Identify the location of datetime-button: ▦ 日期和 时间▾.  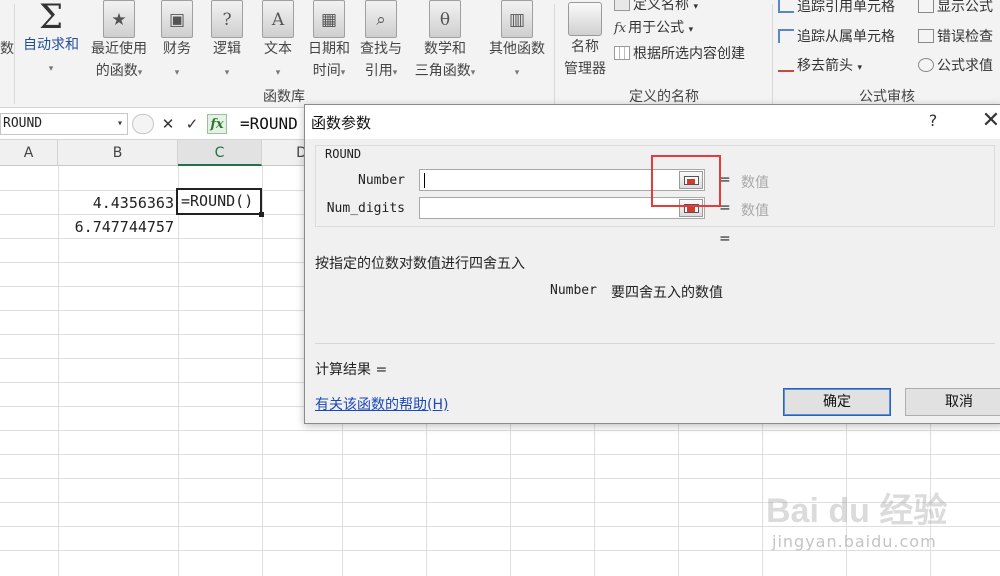
(329, 42).